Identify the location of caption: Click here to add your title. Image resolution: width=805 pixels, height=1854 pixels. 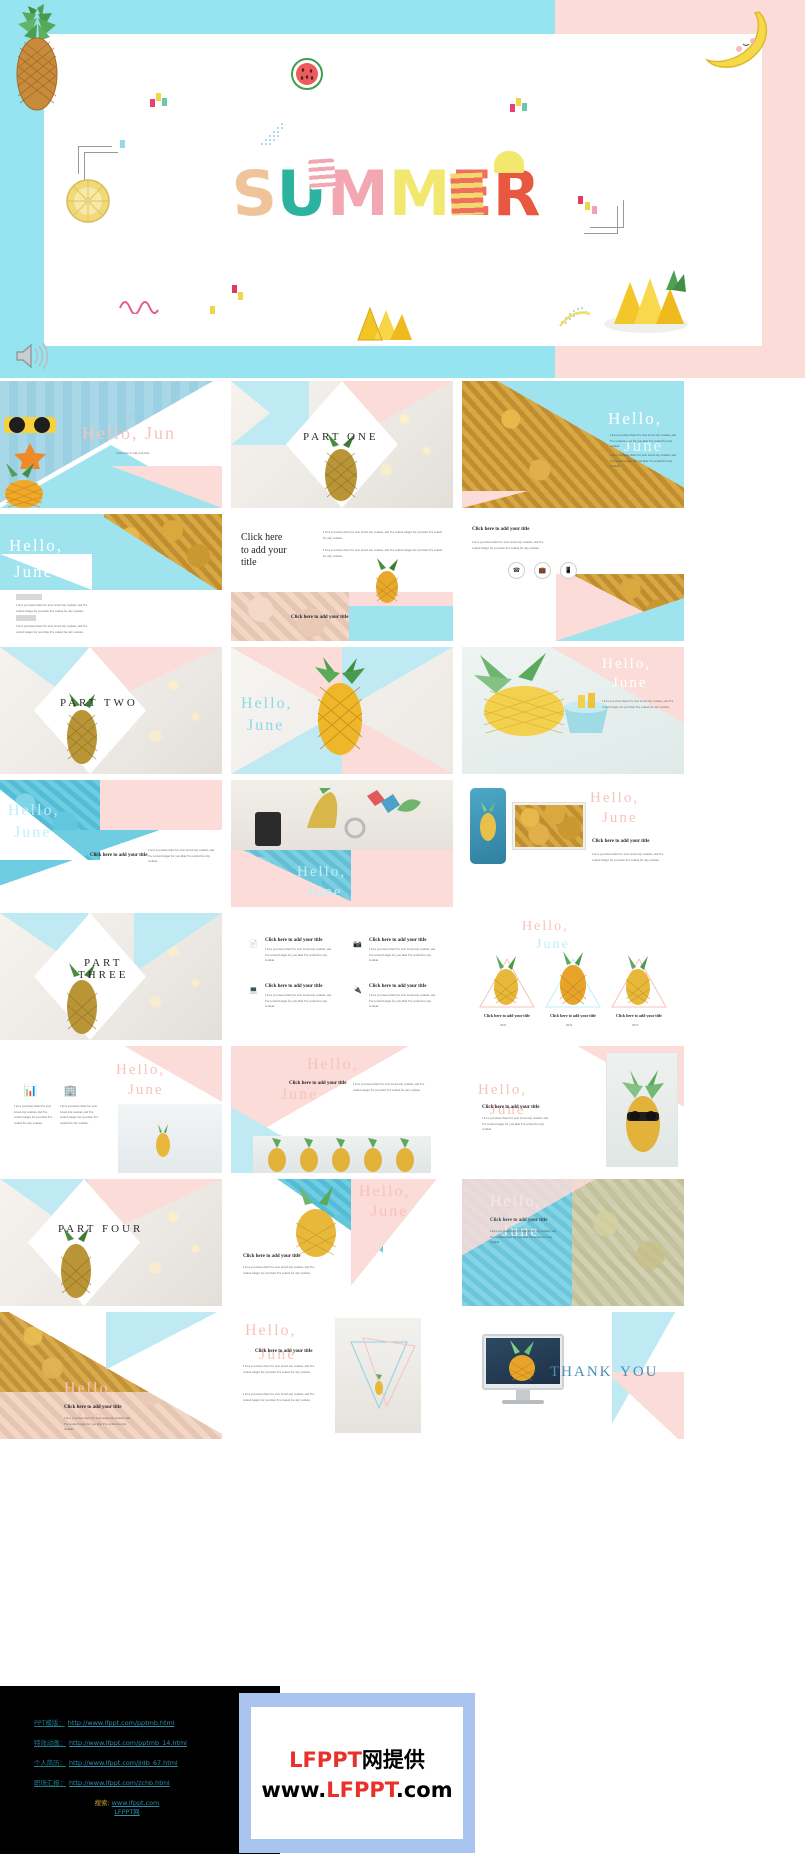
(507, 1015).